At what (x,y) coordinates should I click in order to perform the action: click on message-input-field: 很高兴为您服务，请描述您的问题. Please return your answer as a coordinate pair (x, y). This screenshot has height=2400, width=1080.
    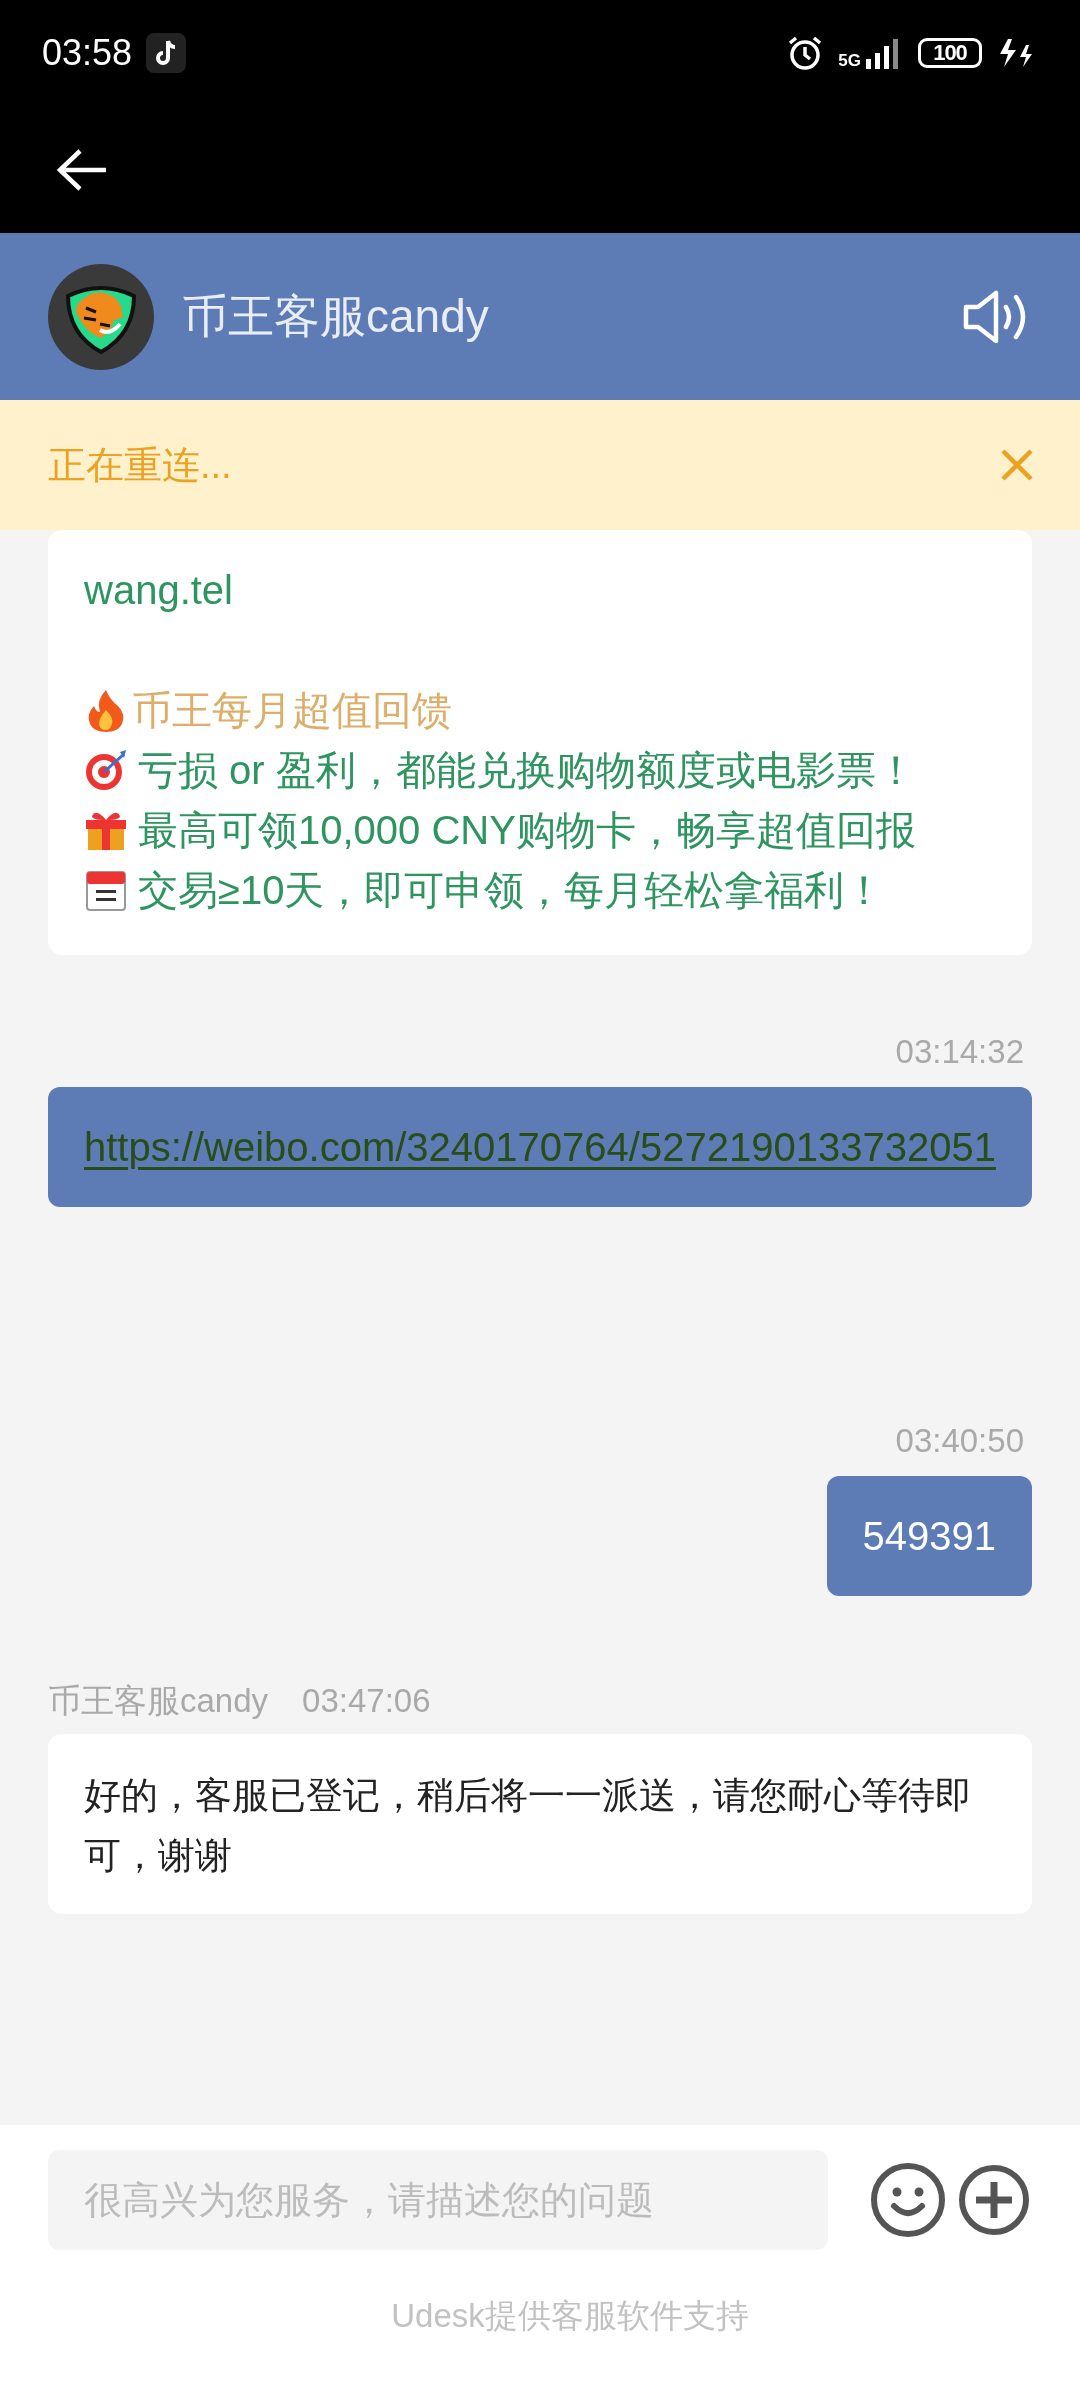
    Looking at the image, I should click on (438, 2200).